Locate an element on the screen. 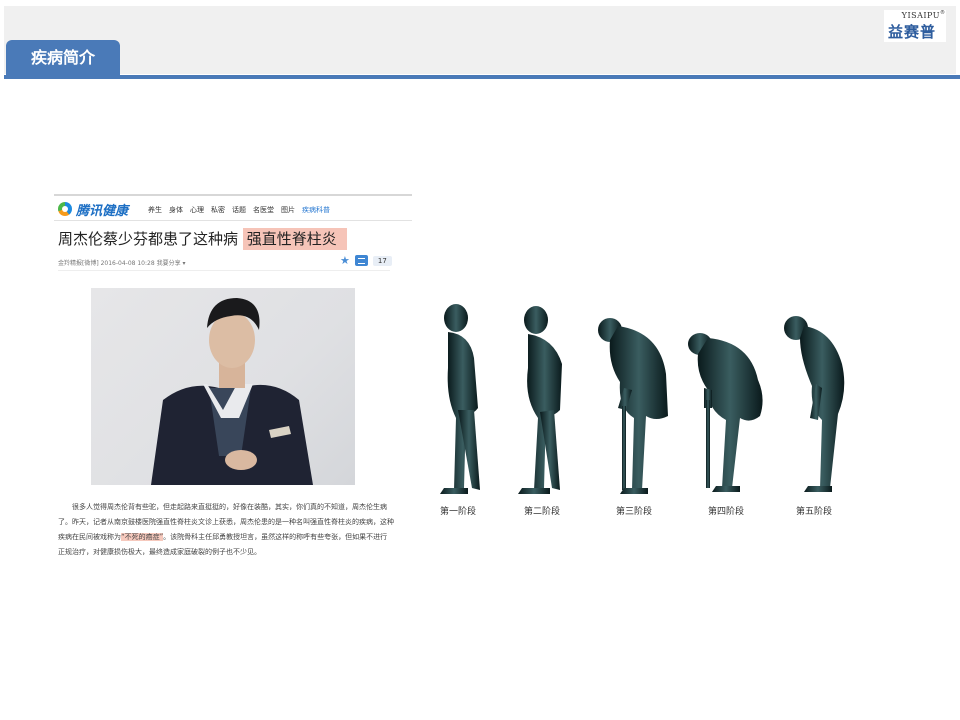 The image size is (960, 720). nav-item: 心理 is located at coordinates (197, 210).